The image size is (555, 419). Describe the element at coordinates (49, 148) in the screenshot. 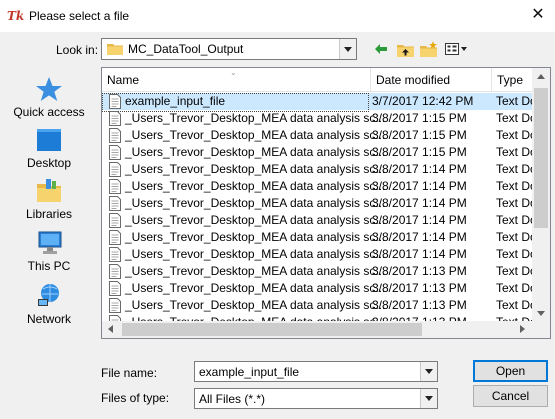

I see `place-desktop: Desktop` at that location.